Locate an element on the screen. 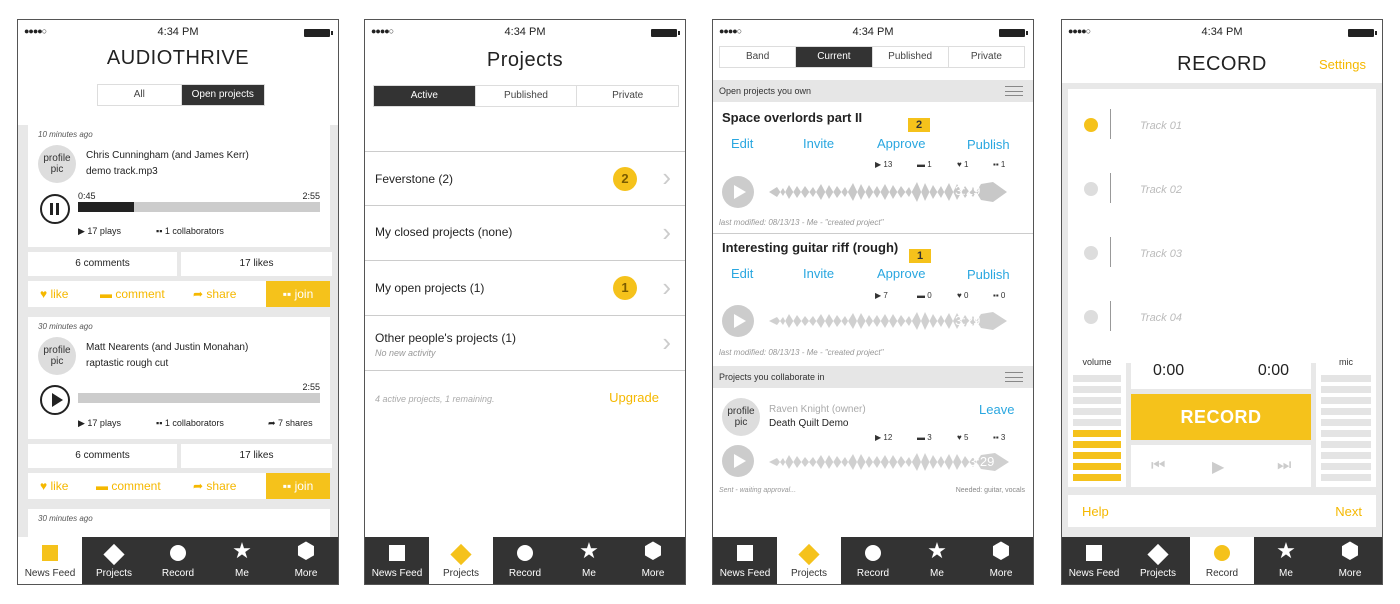 The width and height of the screenshot is (1400, 604). track-row: Track 02 is located at coordinates (1222, 190).